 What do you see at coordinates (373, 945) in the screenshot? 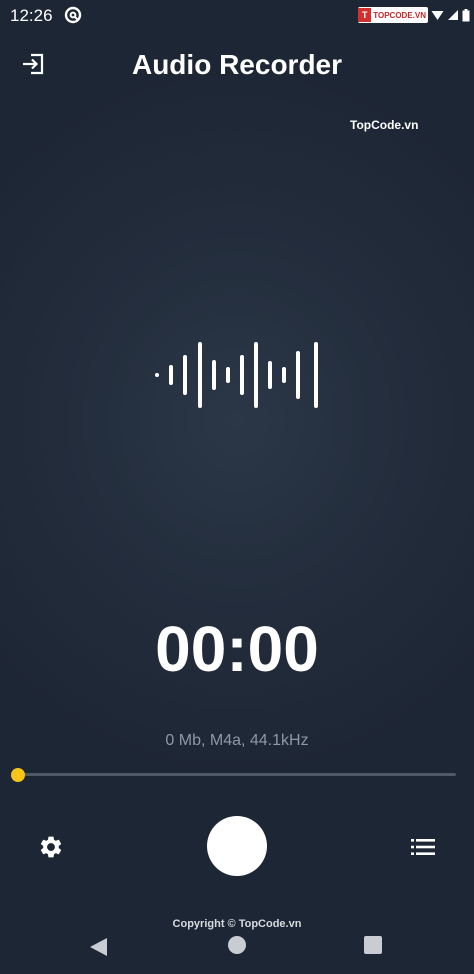
I see `recents-square-icon` at bounding box center [373, 945].